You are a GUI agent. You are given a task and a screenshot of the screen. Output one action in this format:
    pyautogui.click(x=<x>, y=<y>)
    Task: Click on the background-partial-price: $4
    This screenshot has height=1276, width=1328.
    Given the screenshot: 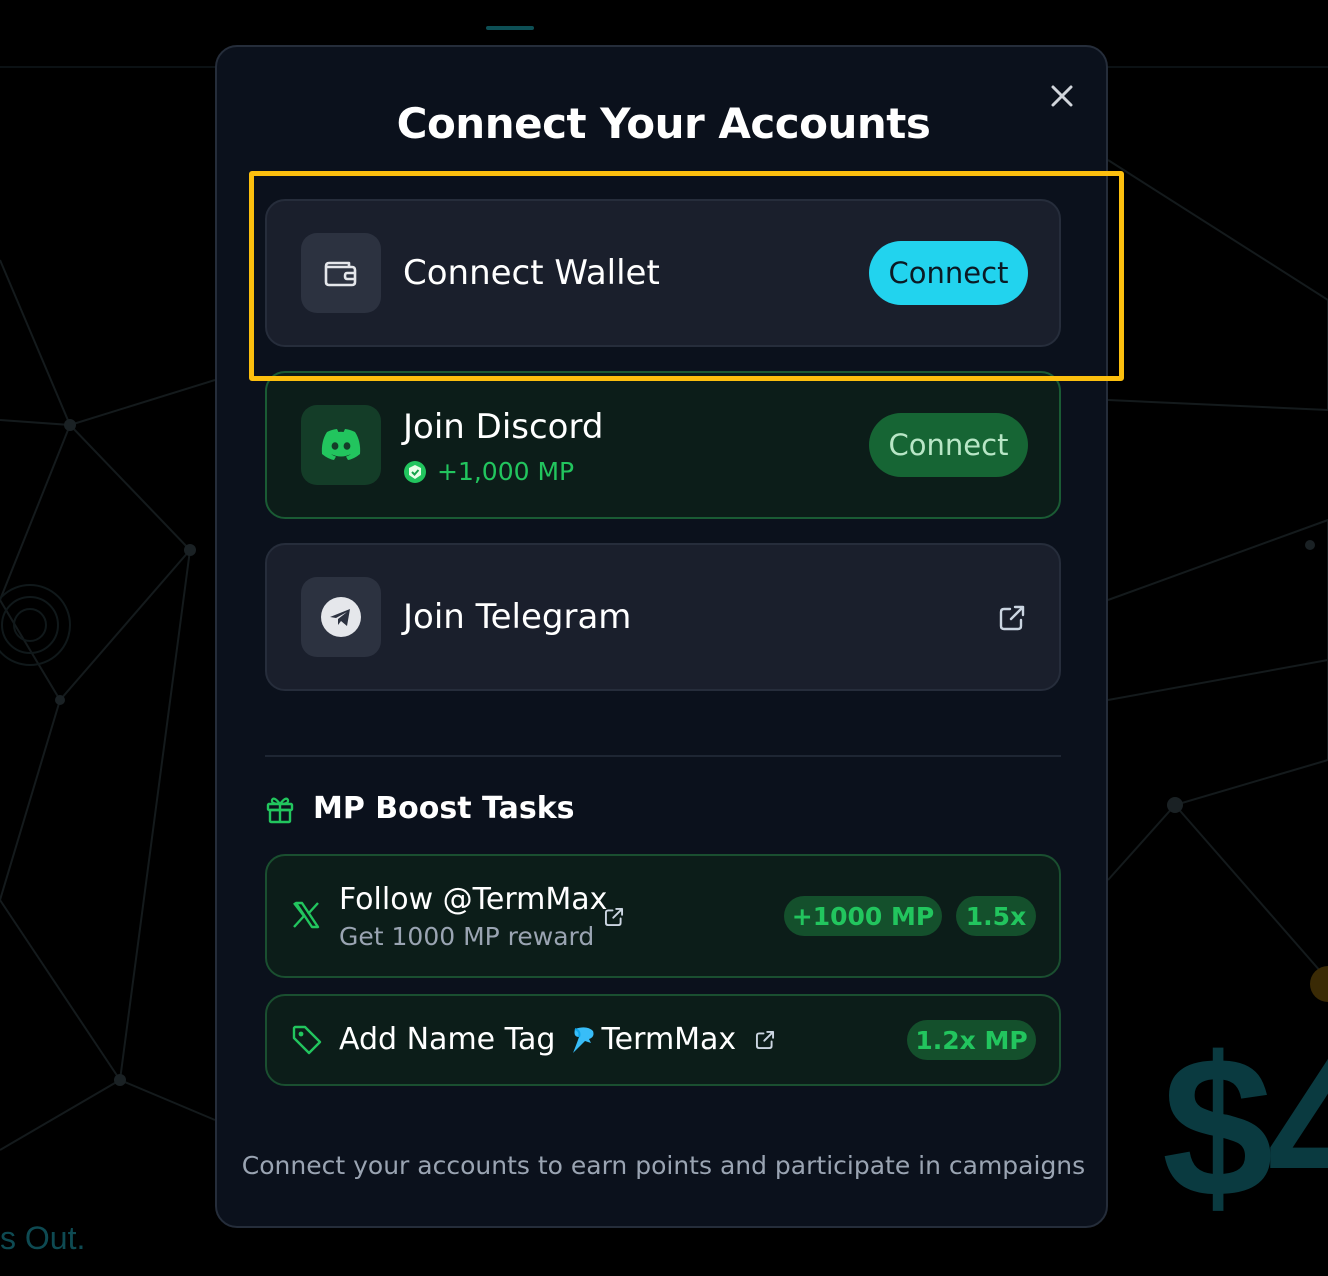 What is the action you would take?
    pyautogui.click(x=1245, y=1127)
    